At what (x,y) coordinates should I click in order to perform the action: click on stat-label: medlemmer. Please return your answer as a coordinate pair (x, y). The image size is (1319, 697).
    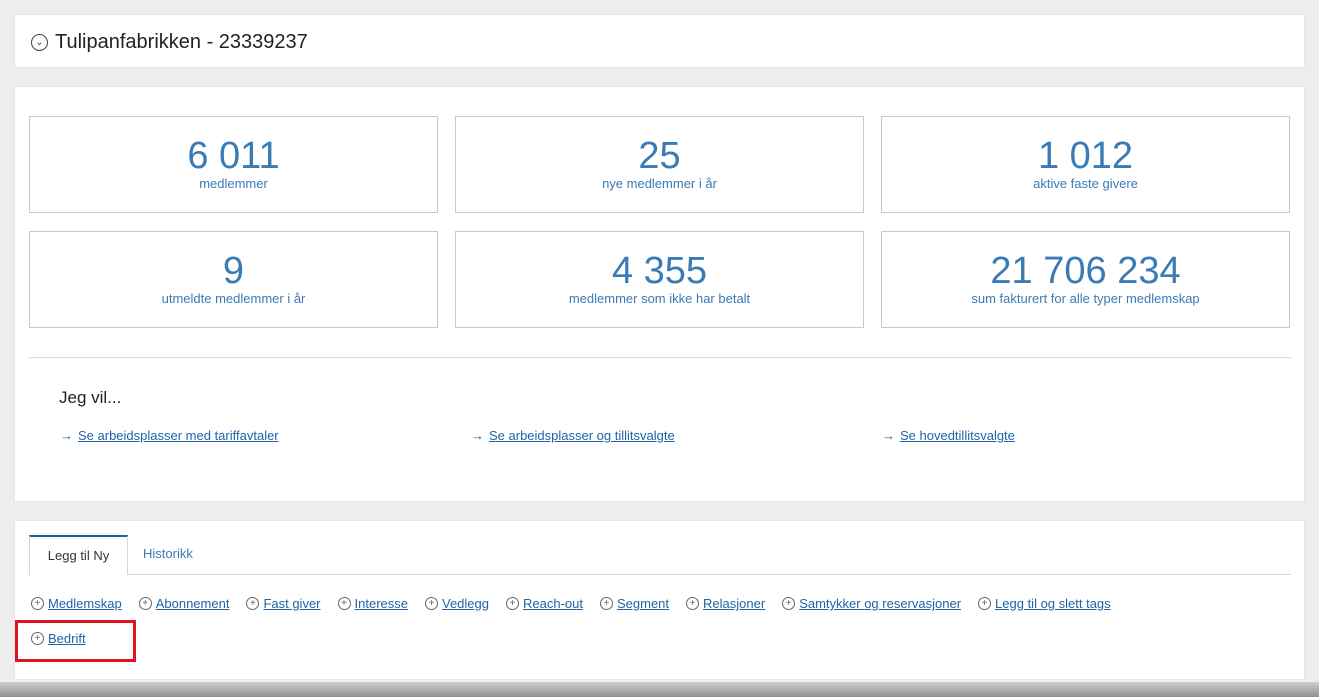
    Looking at the image, I should click on (233, 183).